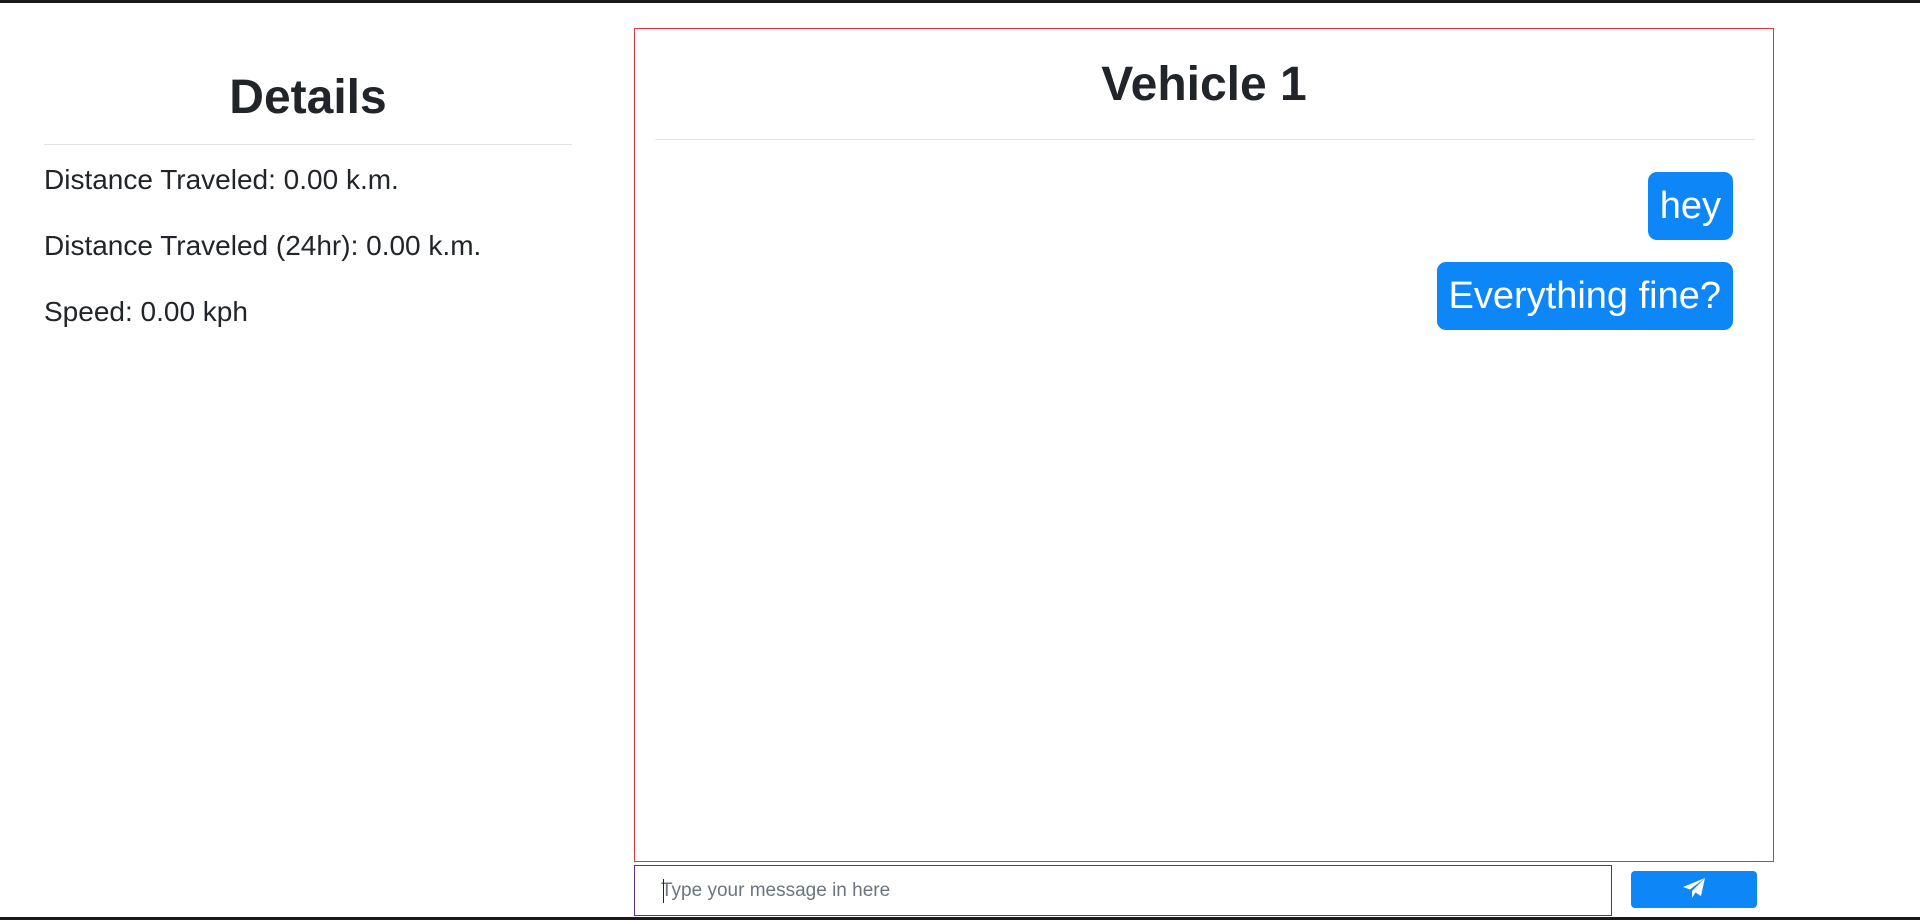  Describe the element at coordinates (1690, 206) in the screenshot. I see `message-bubble: hey` at that location.